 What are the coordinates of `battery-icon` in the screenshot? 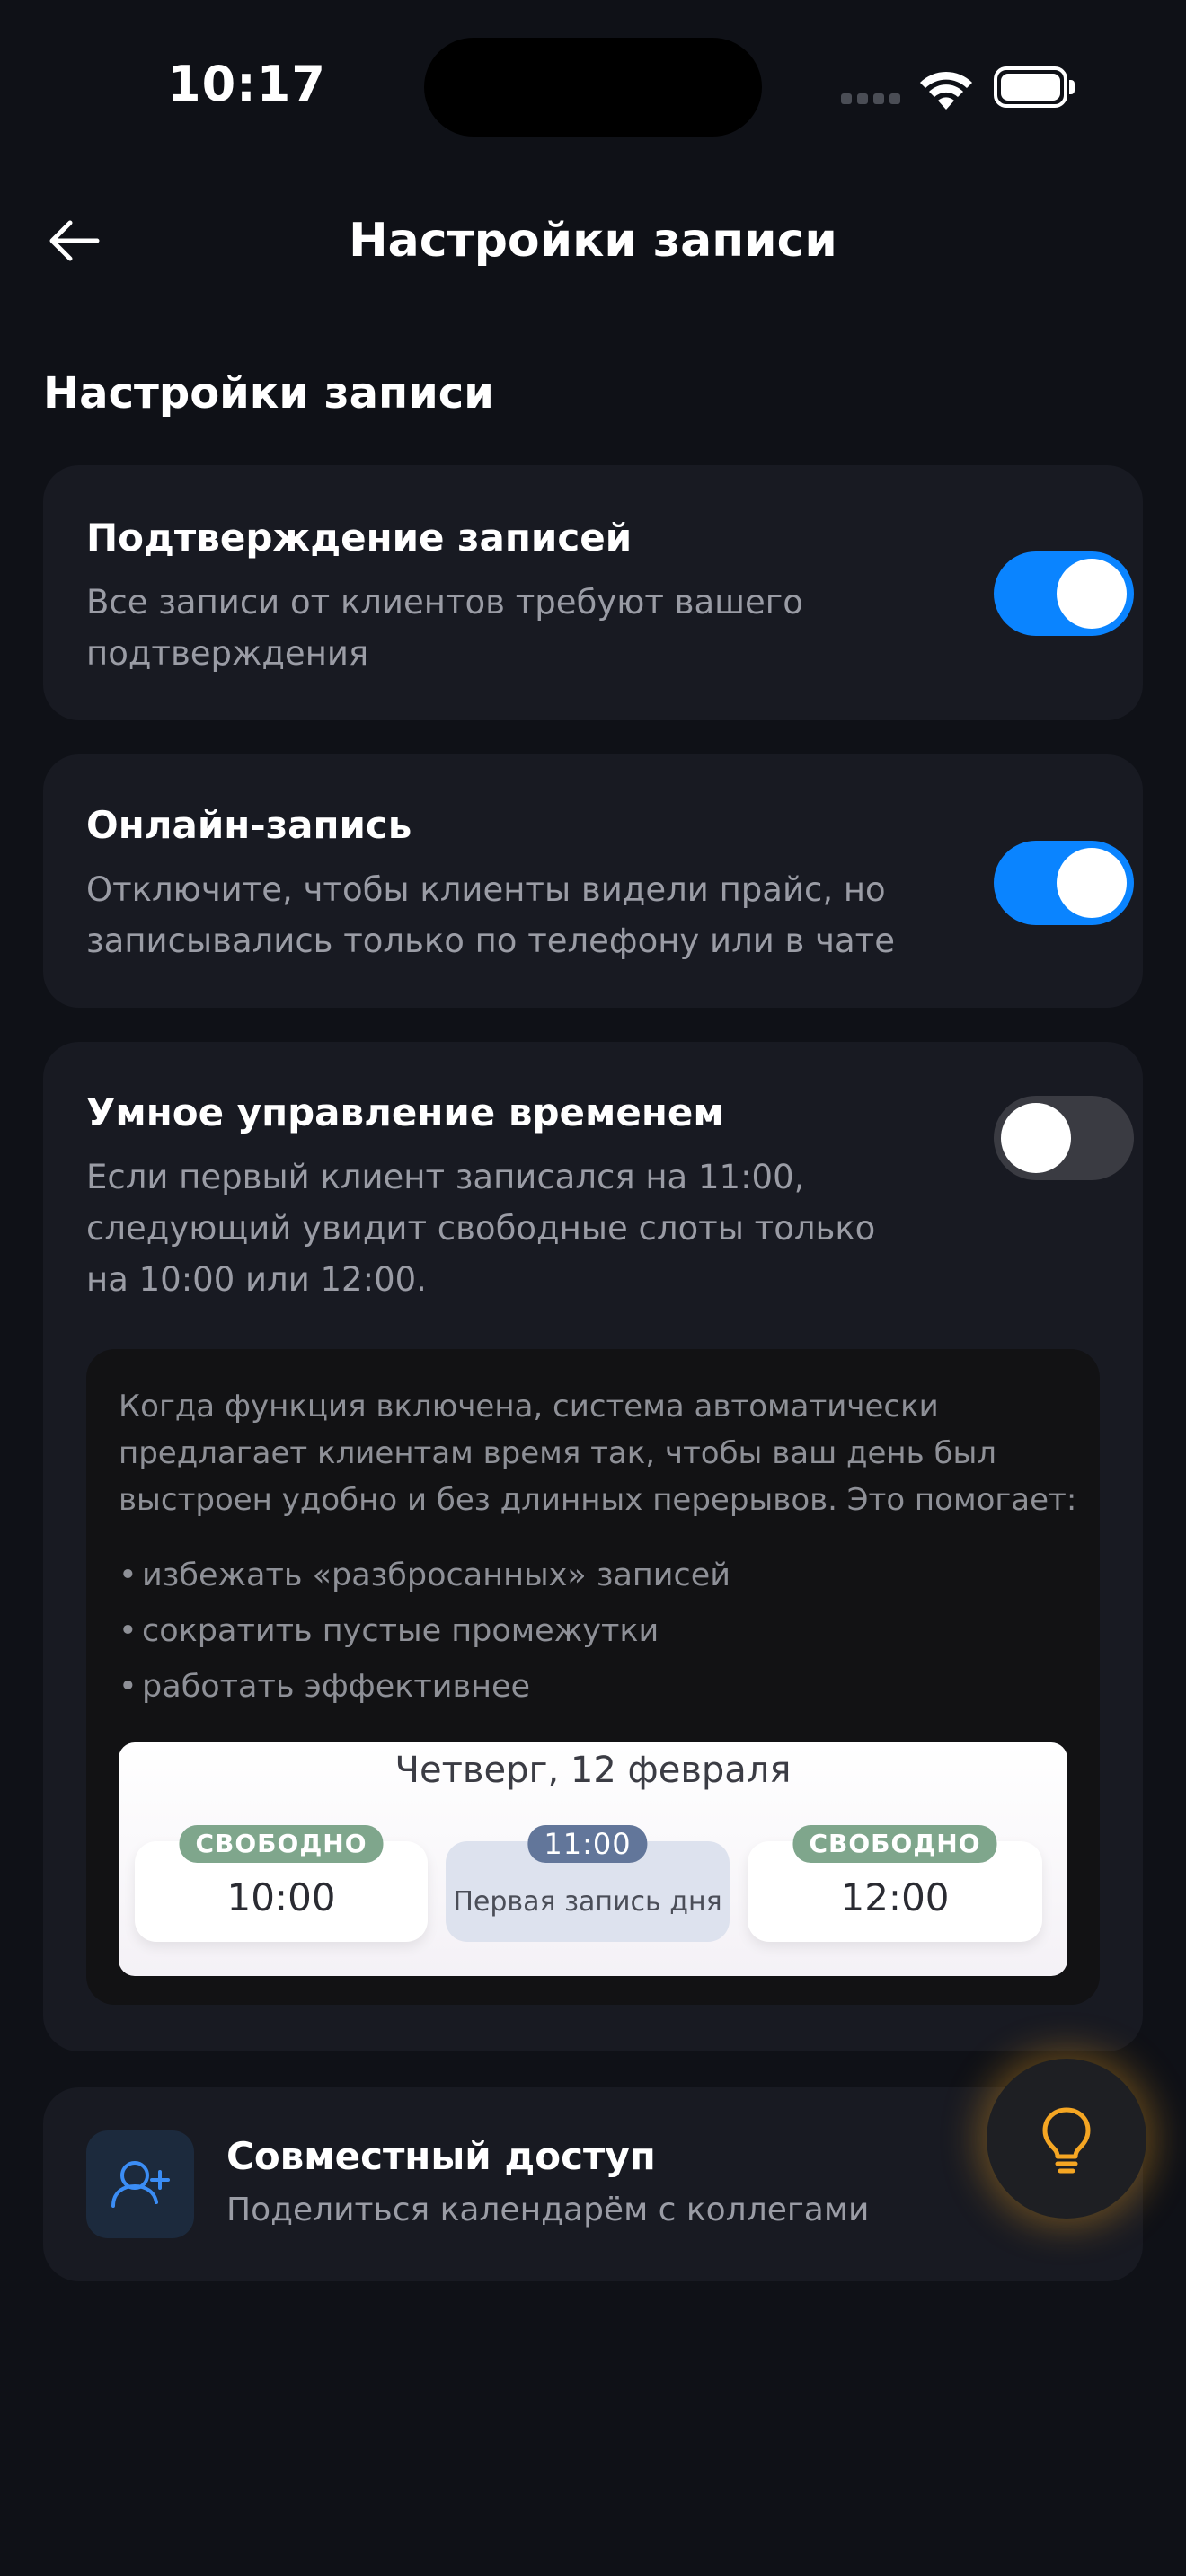 It's located at (1034, 87).